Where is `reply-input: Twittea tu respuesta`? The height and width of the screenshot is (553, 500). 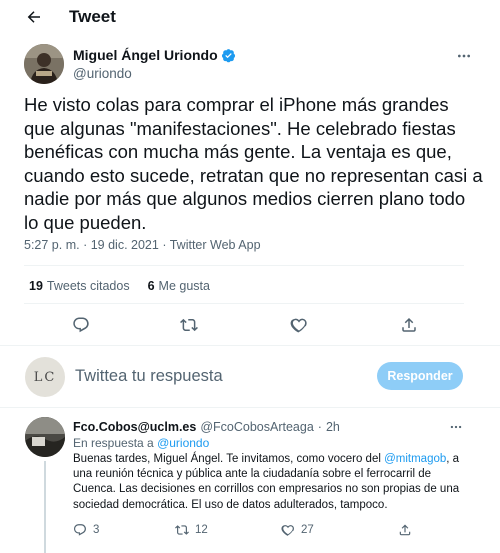 reply-input: Twittea tu respuesta is located at coordinates (149, 376).